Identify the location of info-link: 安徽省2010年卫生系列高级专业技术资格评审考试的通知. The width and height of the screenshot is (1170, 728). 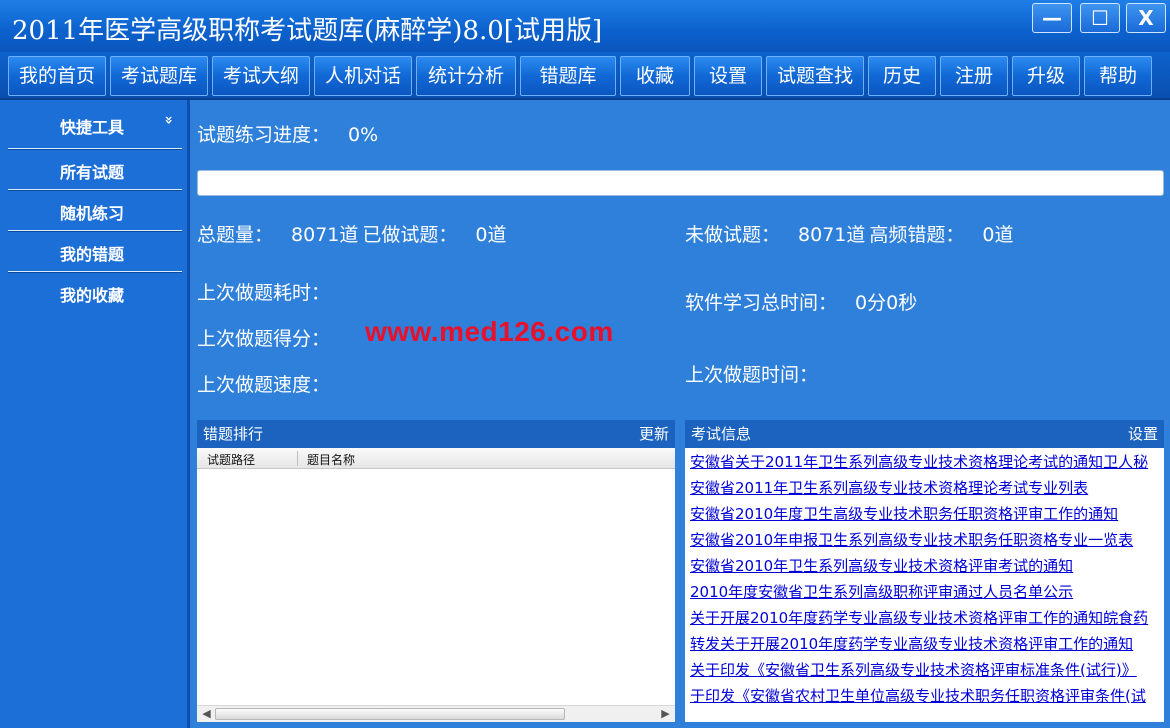
(881, 565).